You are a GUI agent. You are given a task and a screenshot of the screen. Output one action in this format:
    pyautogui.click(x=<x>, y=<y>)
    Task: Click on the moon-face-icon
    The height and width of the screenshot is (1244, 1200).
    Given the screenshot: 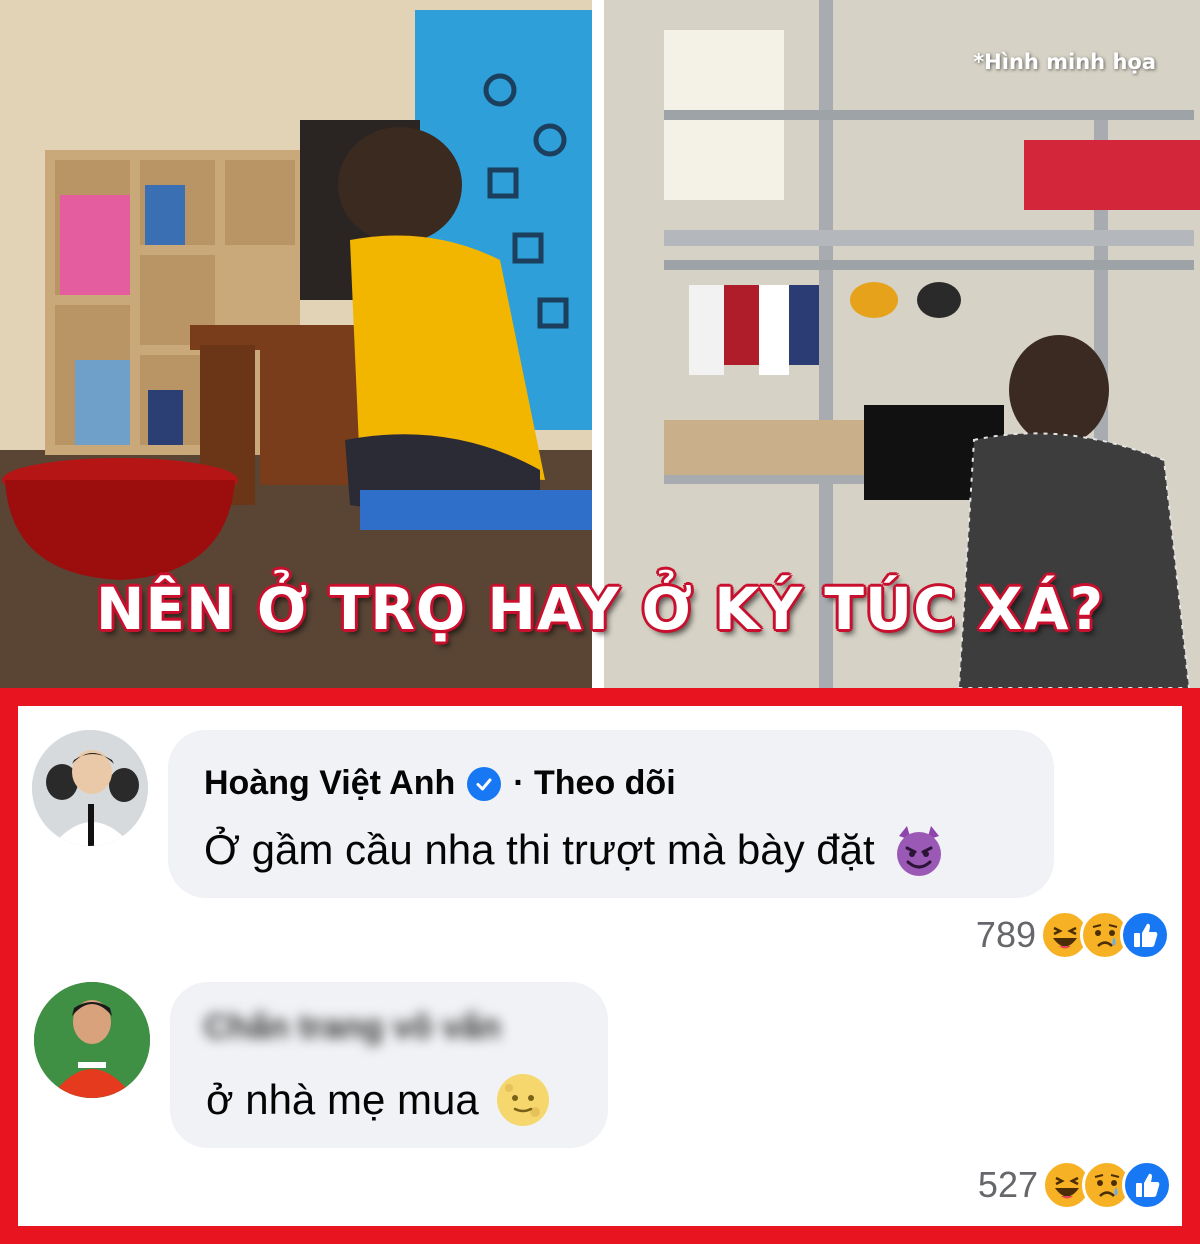 What is the action you would take?
    pyautogui.click(x=523, y=1100)
    